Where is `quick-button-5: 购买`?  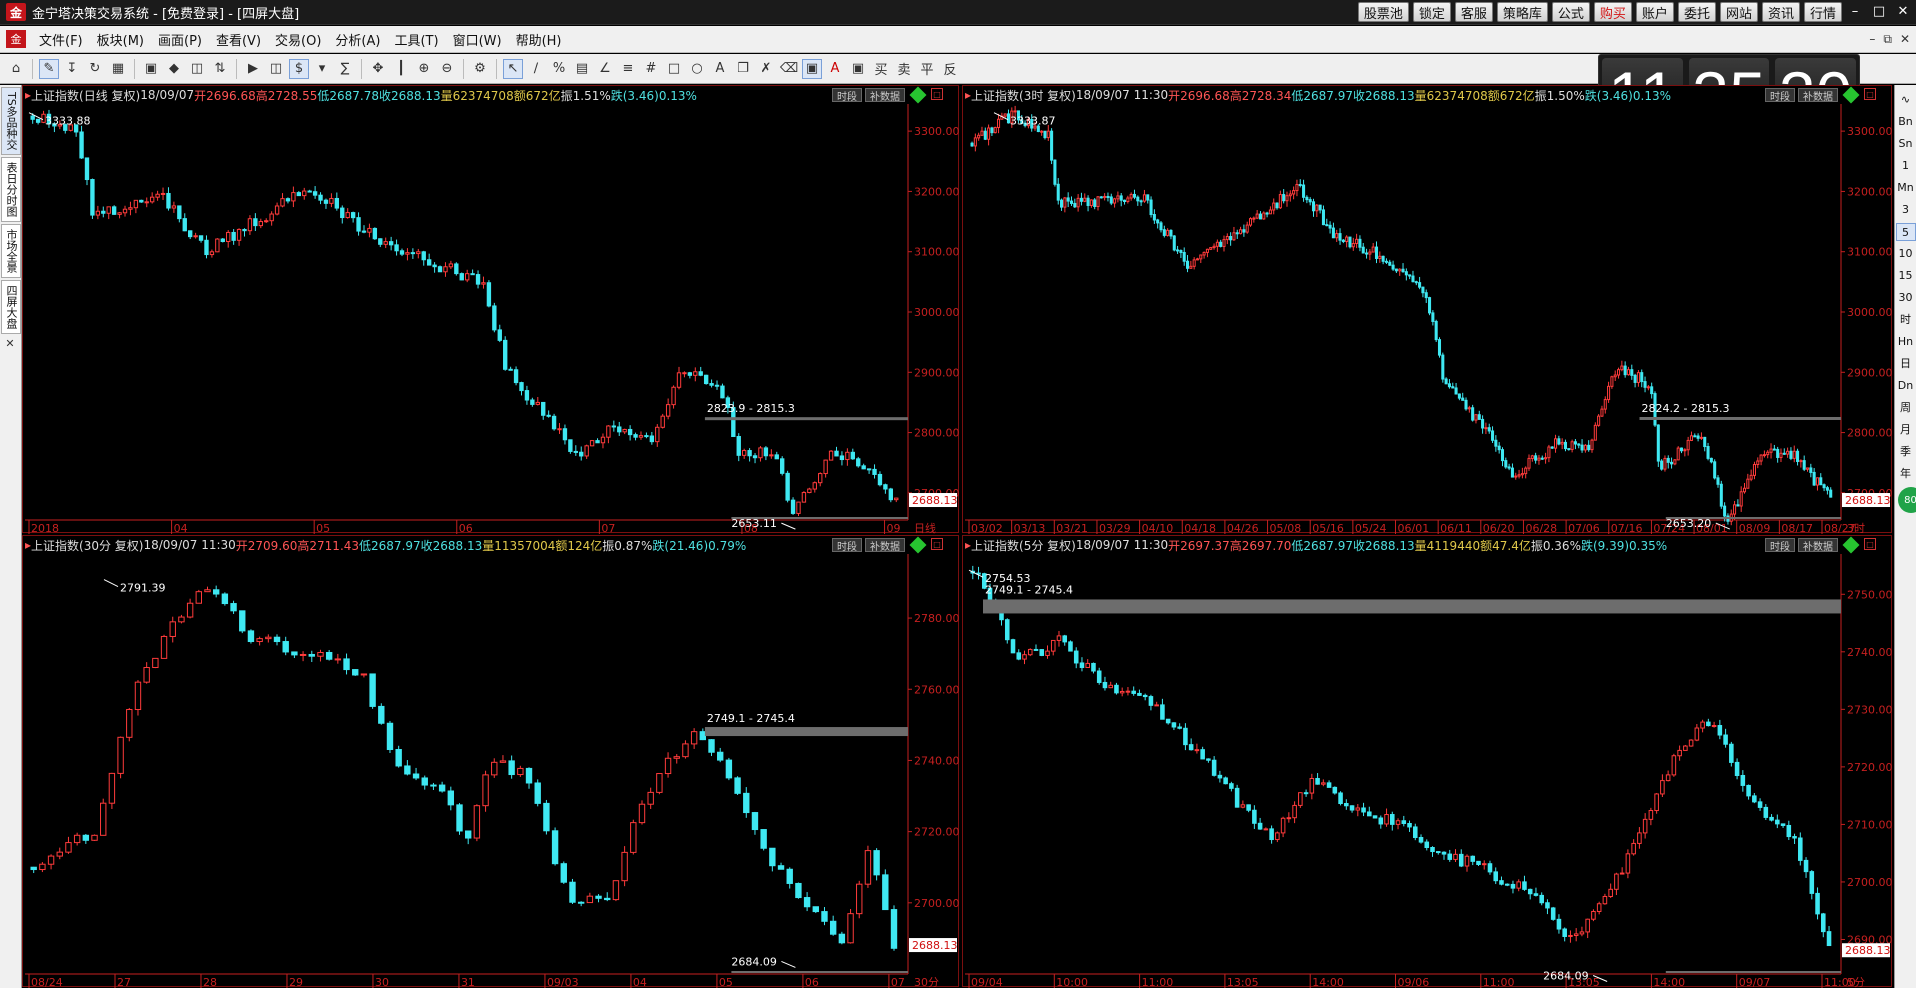
quick-button-5: 购买 is located at coordinates (1612, 12).